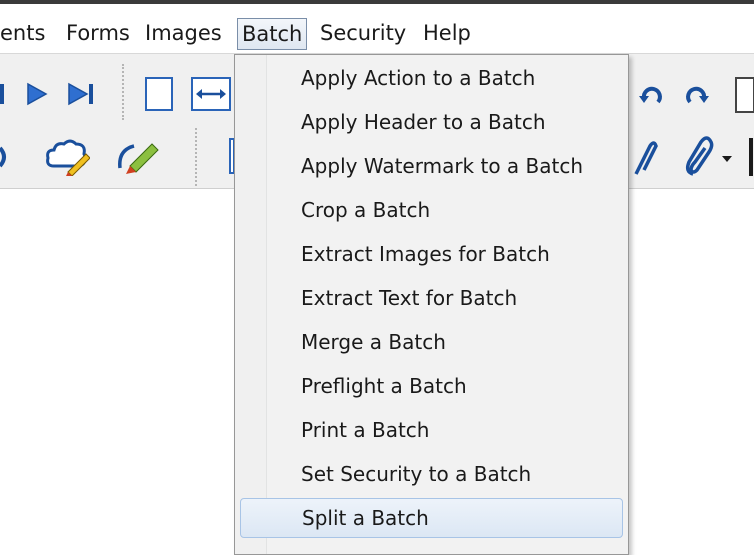  Describe the element at coordinates (699, 157) in the screenshot. I see `paperclip-icon` at that location.